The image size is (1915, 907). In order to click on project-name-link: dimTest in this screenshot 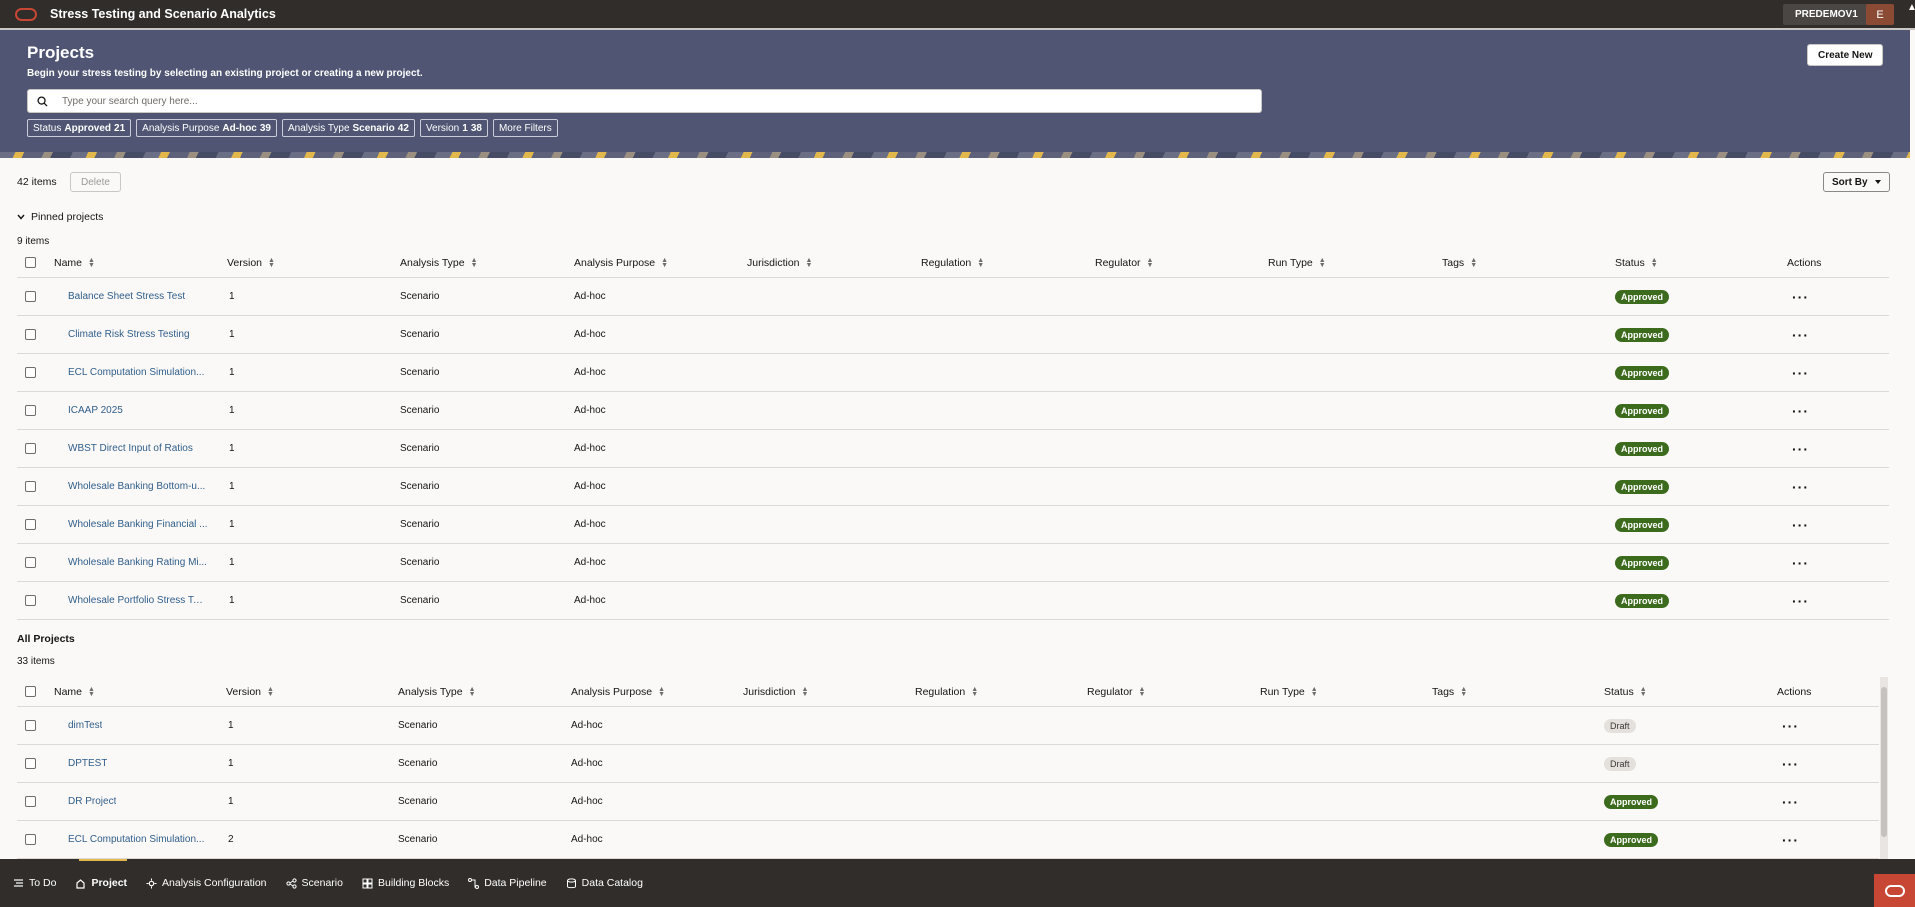, I will do `click(85, 725)`.